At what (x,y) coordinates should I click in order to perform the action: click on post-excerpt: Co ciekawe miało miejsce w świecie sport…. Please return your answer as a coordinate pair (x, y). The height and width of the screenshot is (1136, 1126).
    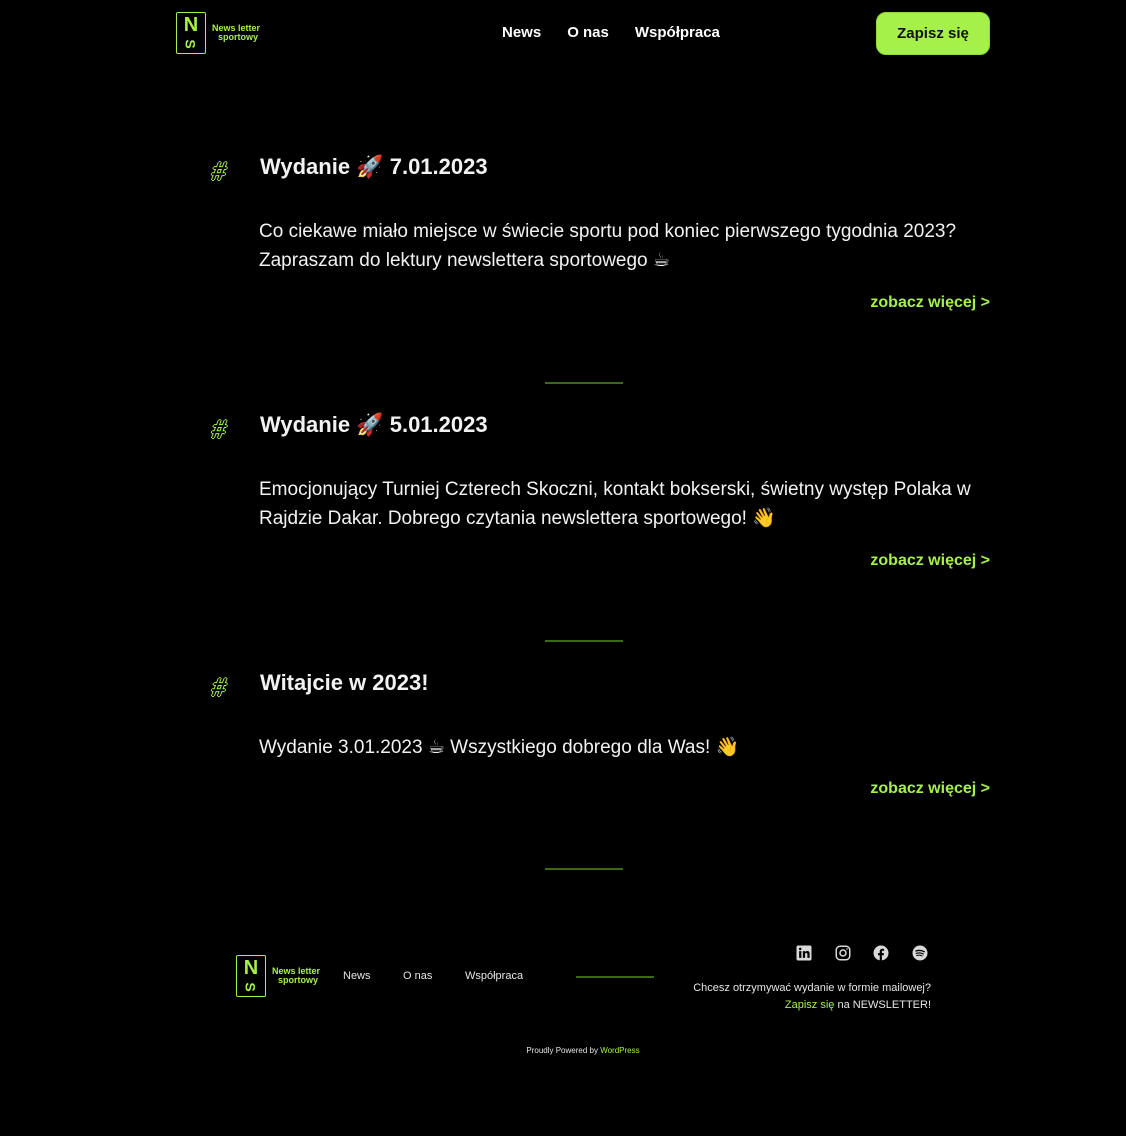
    Looking at the image, I should click on (608, 246).